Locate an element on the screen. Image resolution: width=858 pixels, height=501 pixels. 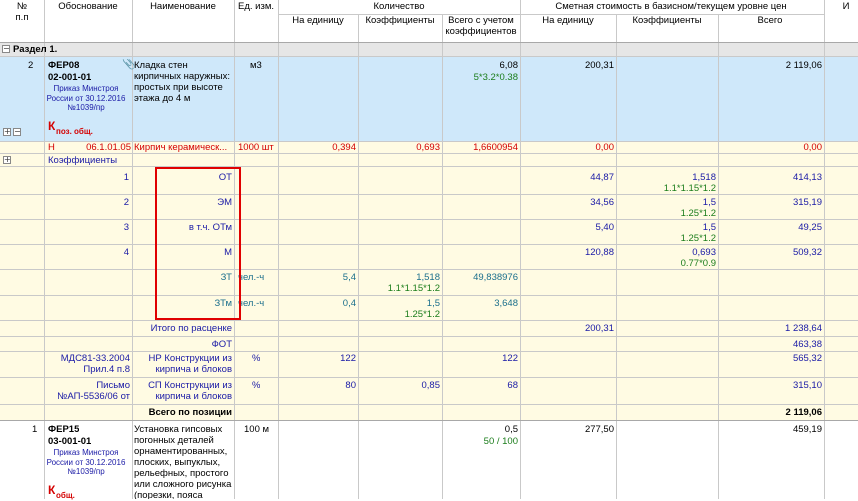
row-cost-per-unit: 5,40 is located at coordinates (605, 227).